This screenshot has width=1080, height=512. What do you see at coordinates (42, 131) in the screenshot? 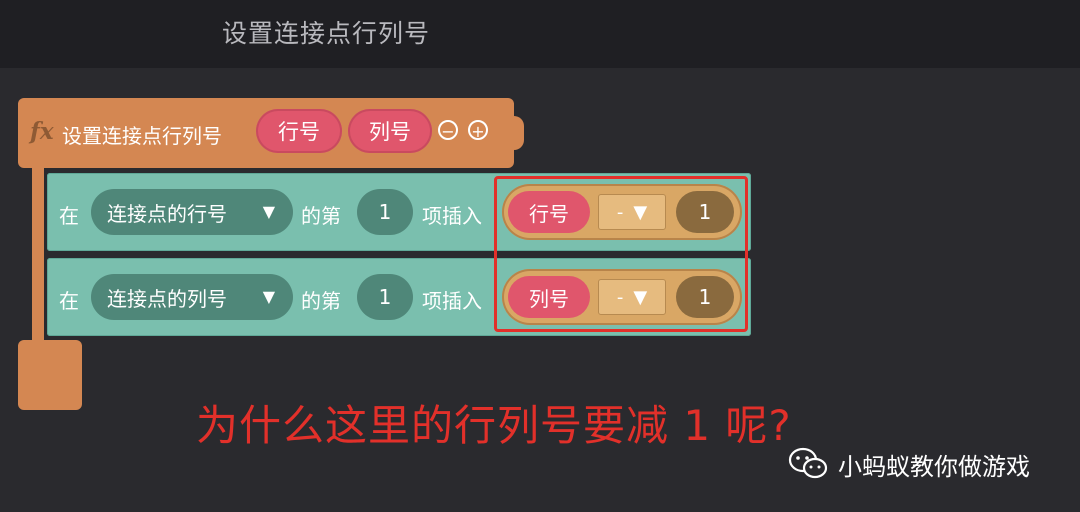
I see `fx-icon: fx` at bounding box center [42, 131].